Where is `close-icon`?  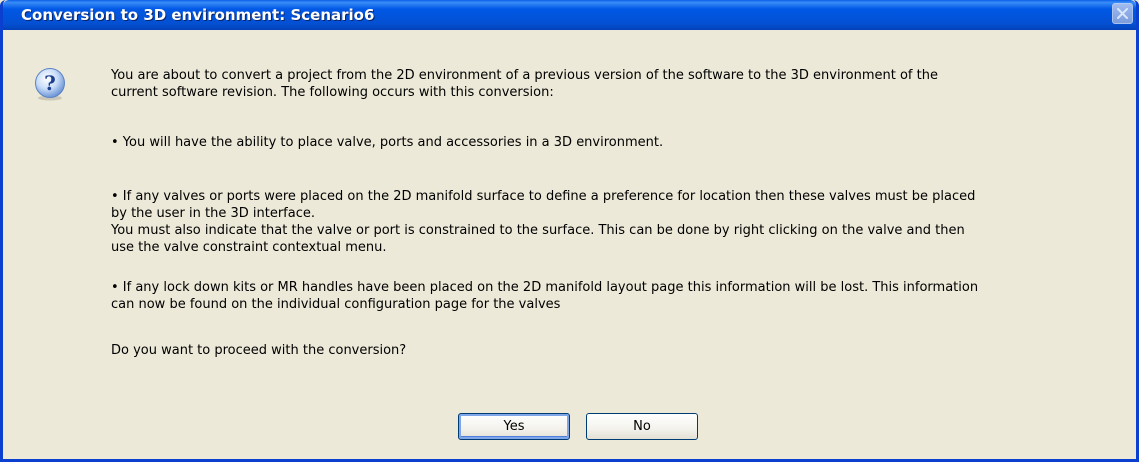
close-icon is located at coordinates (1122, 13).